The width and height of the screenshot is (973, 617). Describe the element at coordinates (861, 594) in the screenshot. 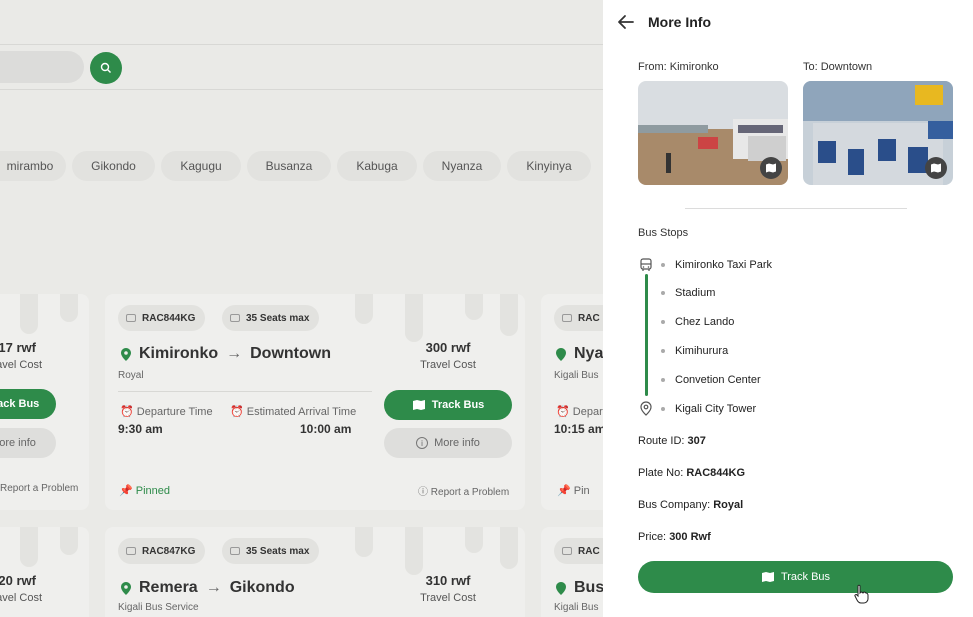

I see `hand-cursor-icon` at that location.